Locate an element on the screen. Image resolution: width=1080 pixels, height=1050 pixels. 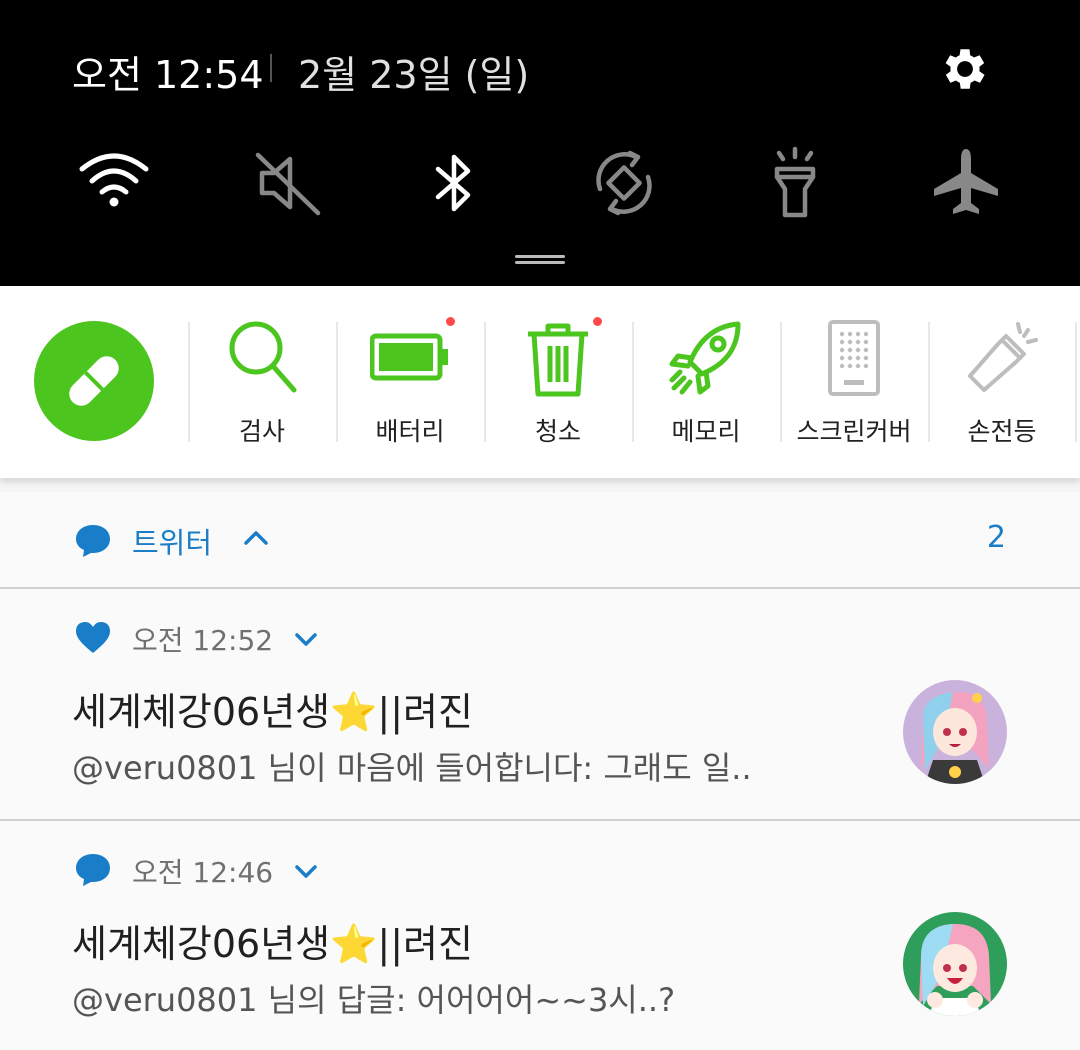
app-item-label: 손전등 is located at coordinates (1002, 431).